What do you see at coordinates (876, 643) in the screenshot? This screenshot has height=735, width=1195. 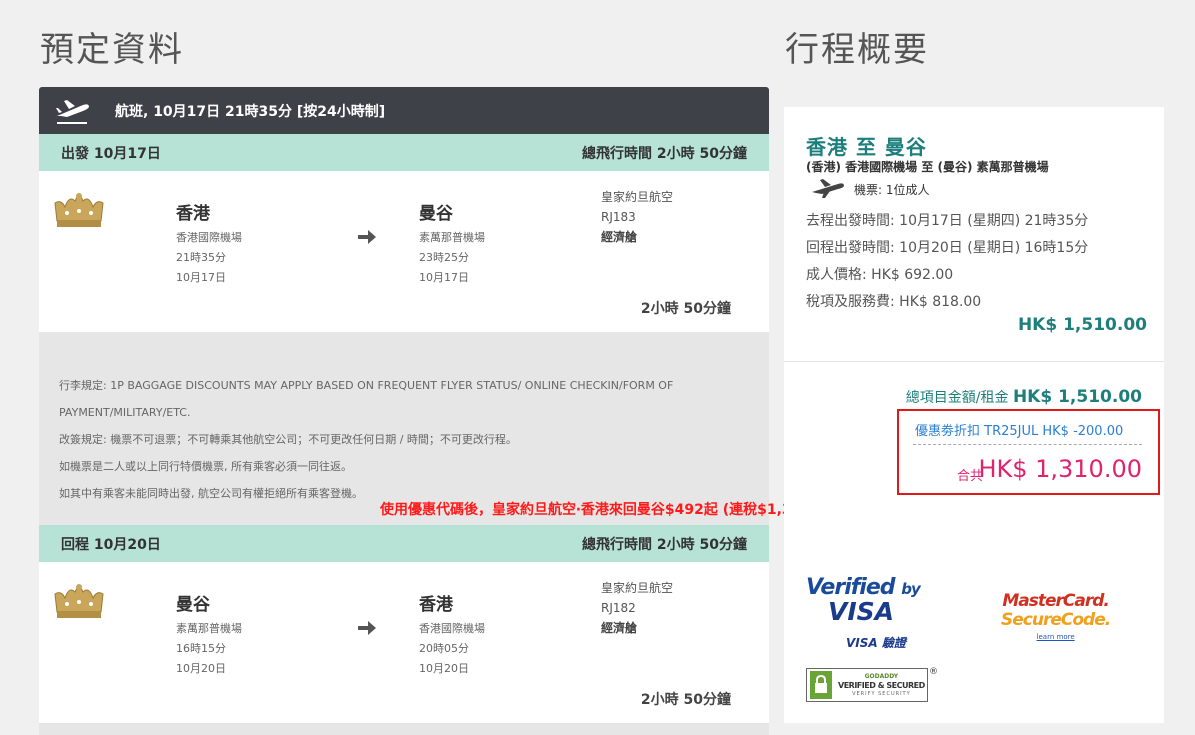 I see `vbv-chinese: VISA 驗證` at bounding box center [876, 643].